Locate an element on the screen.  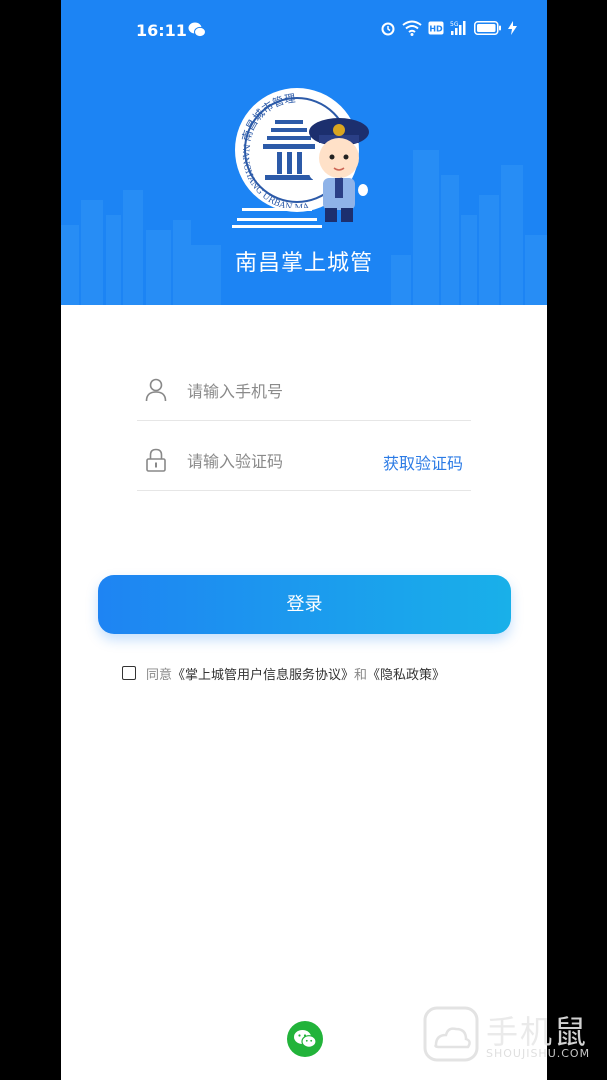
hd-icon: HD is located at coordinates (436, 28).